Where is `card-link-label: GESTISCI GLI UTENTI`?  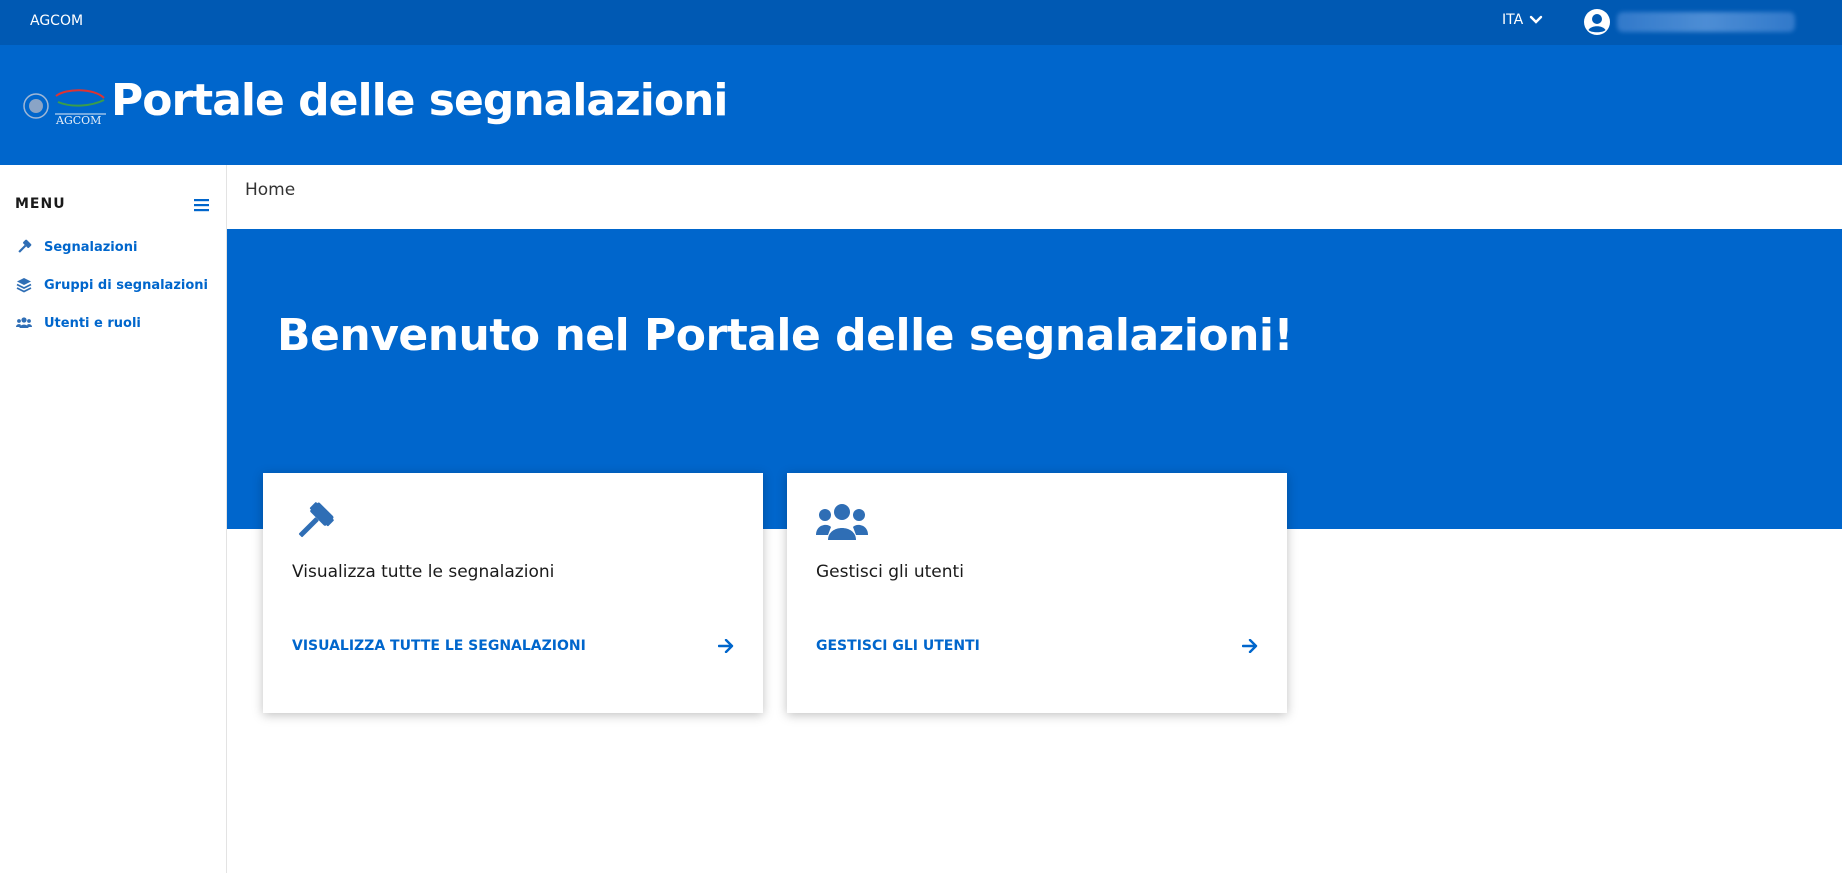 card-link-label: GESTISCI GLI UTENTI is located at coordinates (898, 646).